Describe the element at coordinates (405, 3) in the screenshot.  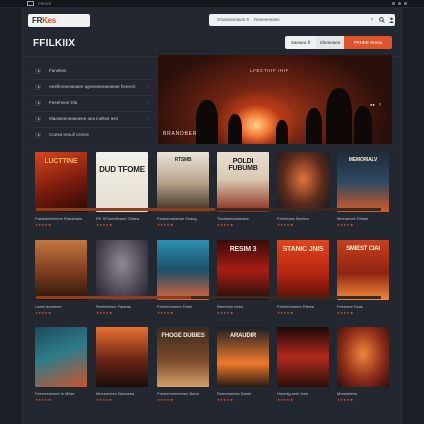
I see `close-icon` at that location.